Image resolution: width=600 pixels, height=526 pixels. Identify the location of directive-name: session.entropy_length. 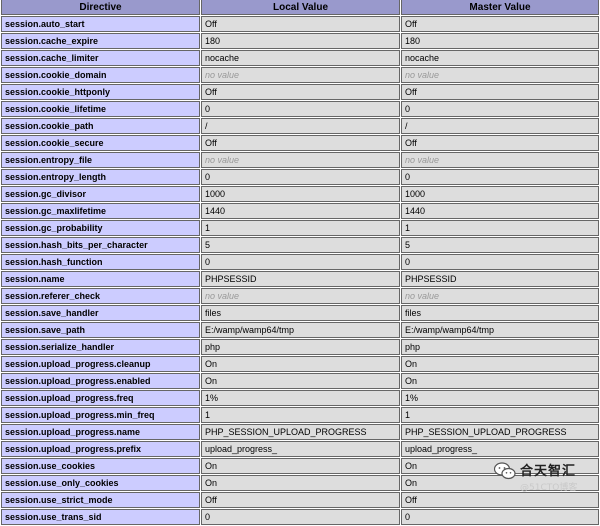
(100, 177).